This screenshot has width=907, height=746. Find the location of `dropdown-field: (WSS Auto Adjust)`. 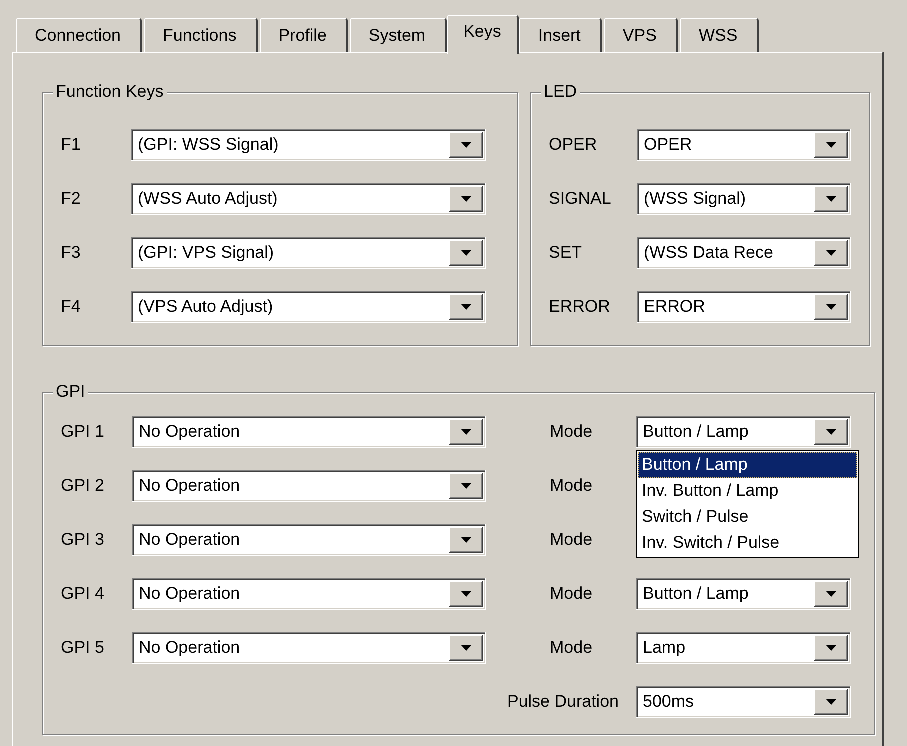

dropdown-field: (WSS Auto Adjust) is located at coordinates (308, 199).